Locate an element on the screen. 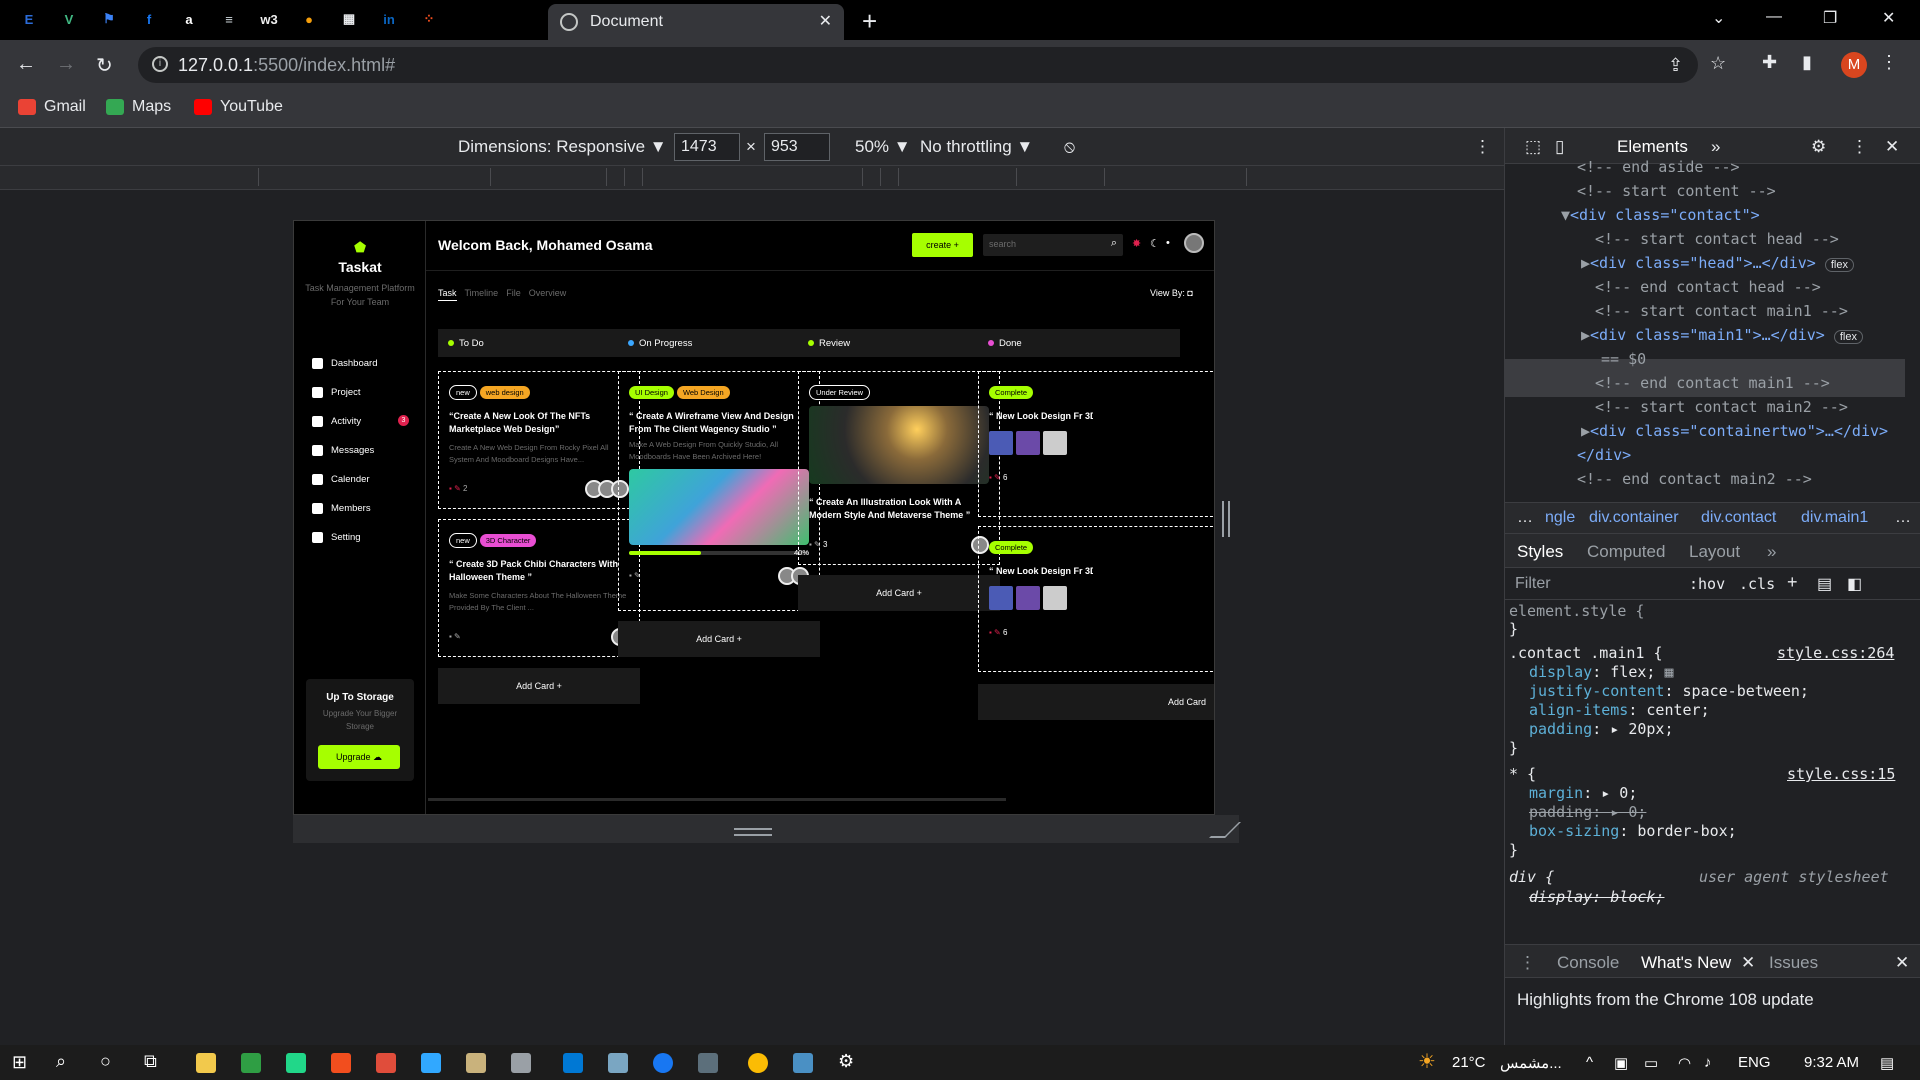 This screenshot has height=1080, width=1920. crumb: ngle is located at coordinates (1560, 518).